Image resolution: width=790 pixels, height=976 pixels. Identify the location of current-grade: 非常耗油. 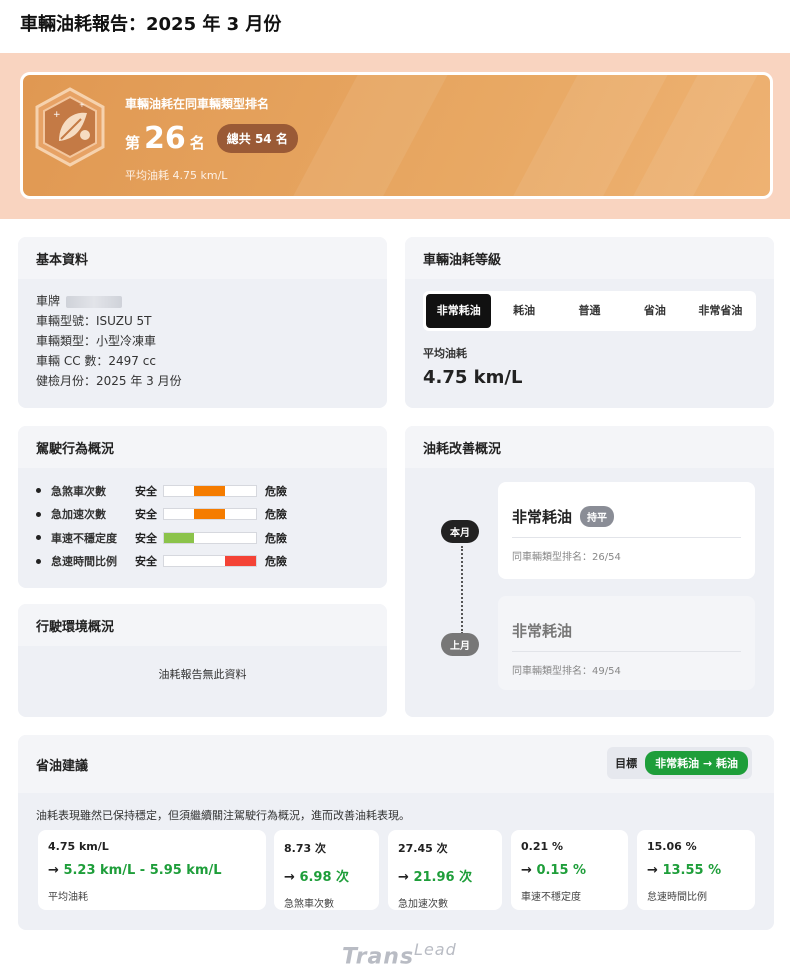
(542, 517).